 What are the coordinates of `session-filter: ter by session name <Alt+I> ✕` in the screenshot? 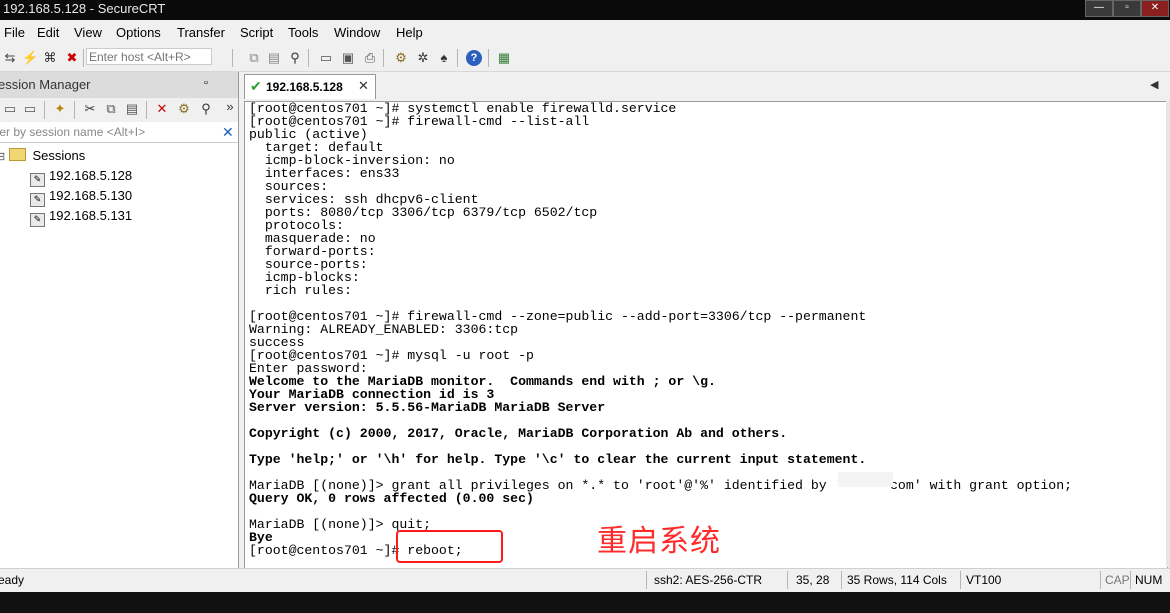 It's located at (119, 133).